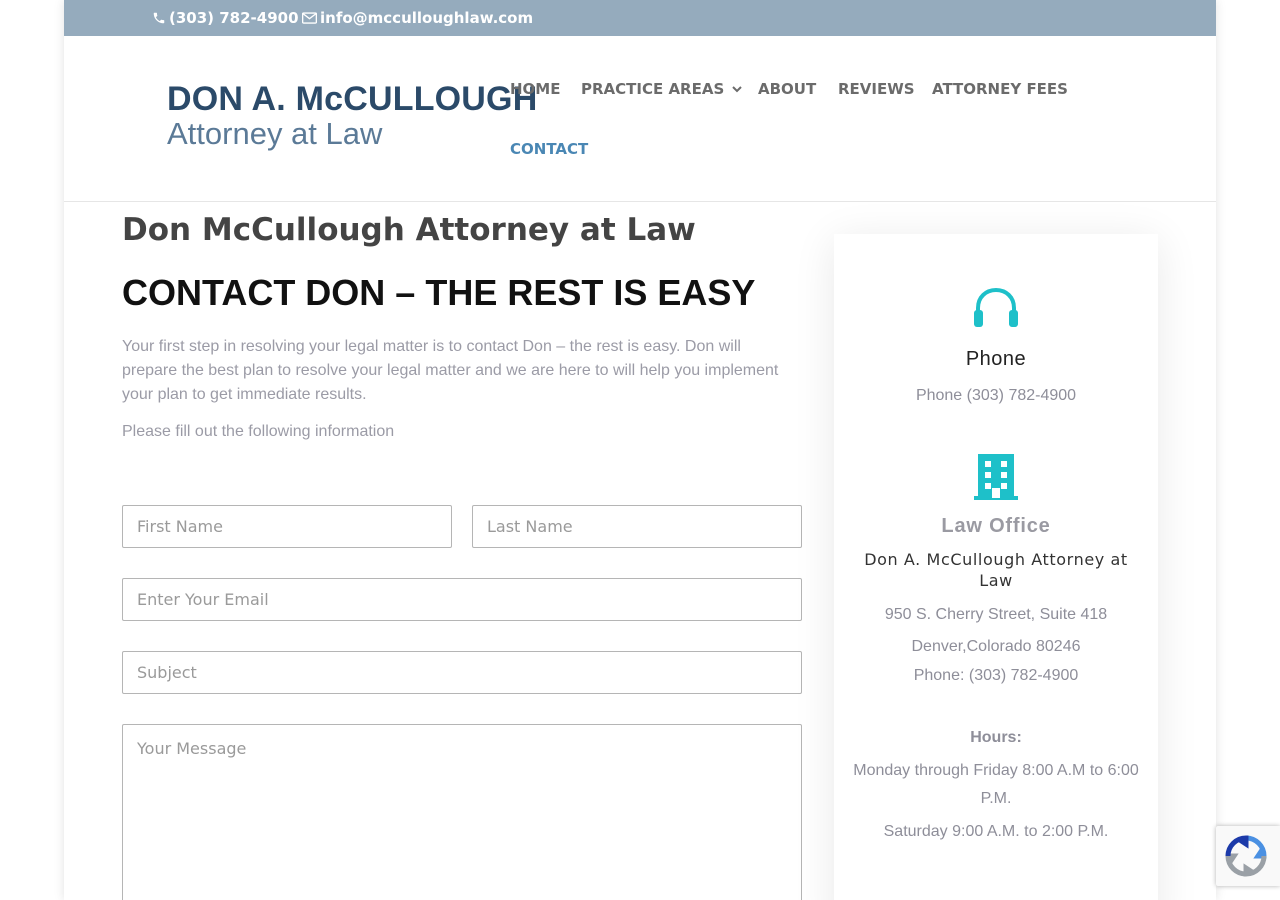 This screenshot has height=900, width=1280. I want to click on recaptcha-icon, so click(1246, 856).